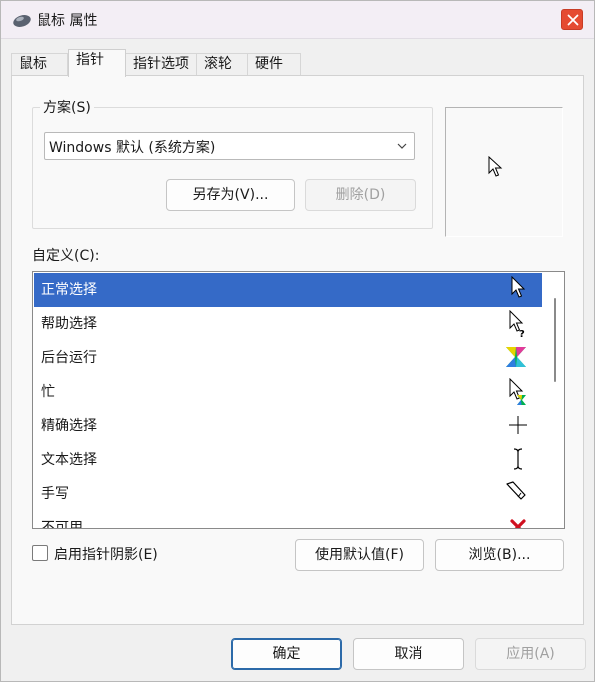  What do you see at coordinates (517, 324) in the screenshot?
I see `help-cursor-icon: ?` at bounding box center [517, 324].